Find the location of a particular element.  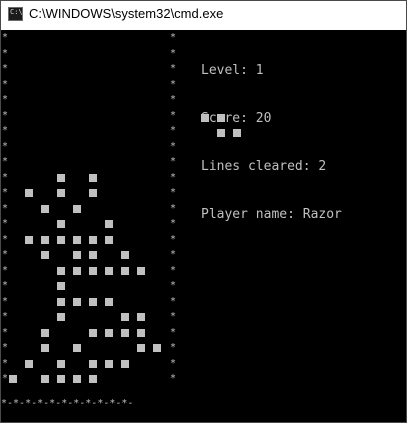

cmd-icon: C:\ is located at coordinates (15, 14).